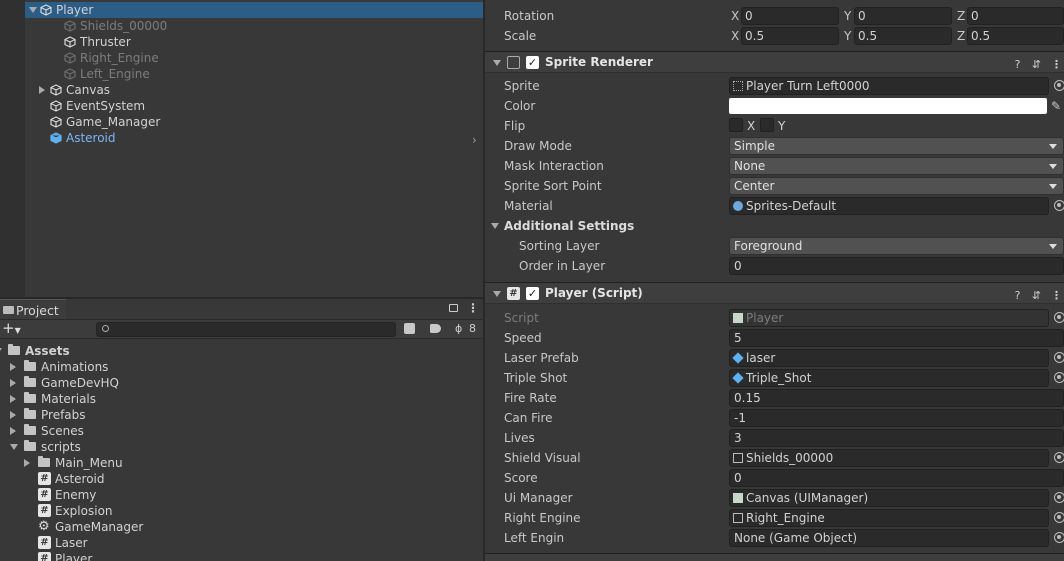 This screenshot has width=1064, height=561. I want to click on color-swatch, so click(888, 106).